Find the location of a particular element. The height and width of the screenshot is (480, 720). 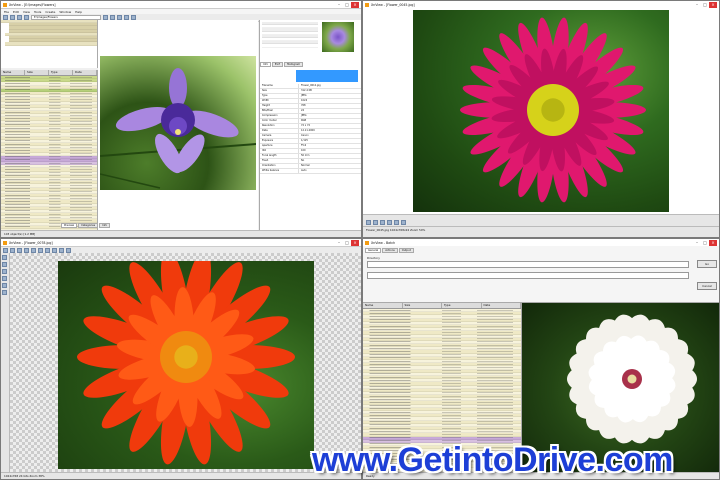

property-key: Camera is located at coordinates (279, 136).